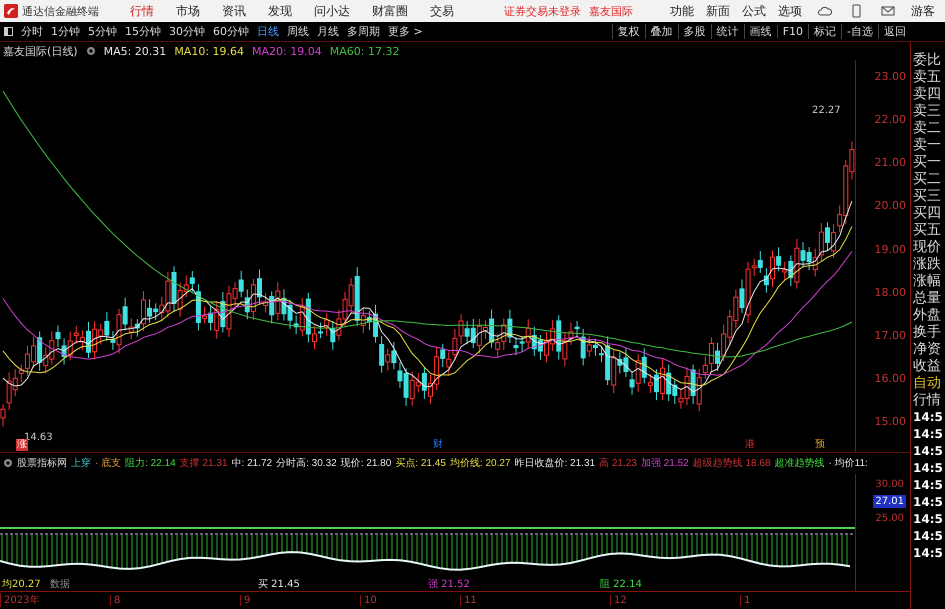 The image size is (945, 609). What do you see at coordinates (410, 600) in the screenshot?
I see `time-axis-label: 10` at bounding box center [410, 600].